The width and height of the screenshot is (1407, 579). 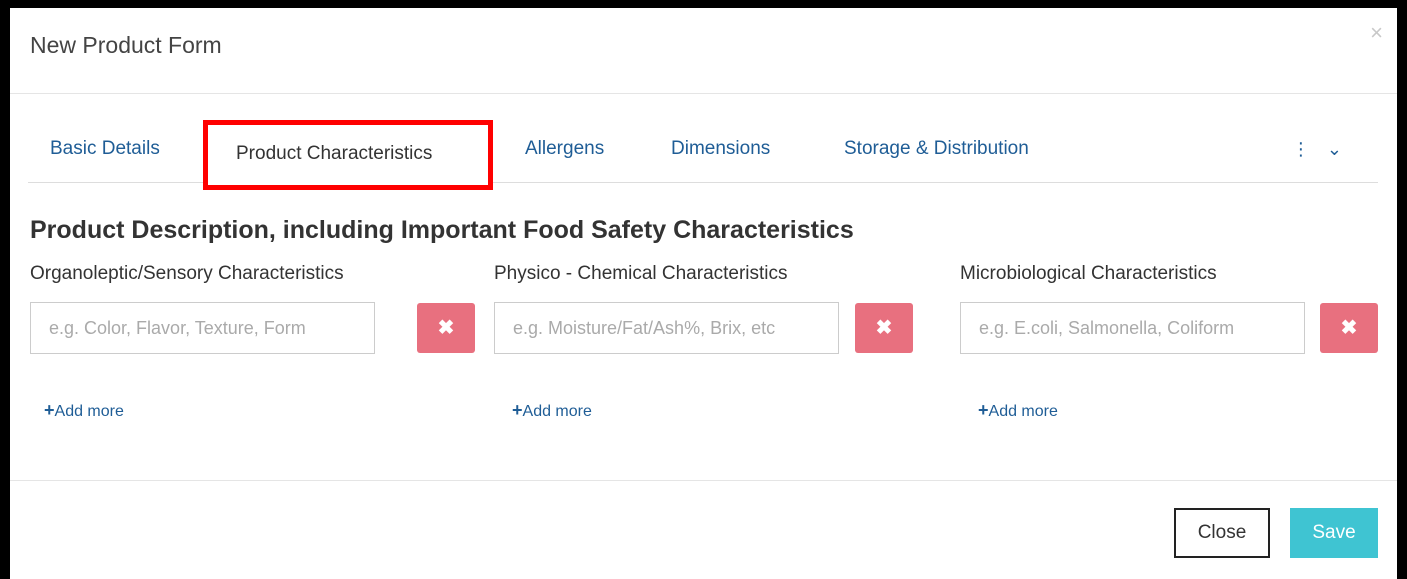 I want to click on tab-basic-details: Basic Details, so click(x=105, y=149).